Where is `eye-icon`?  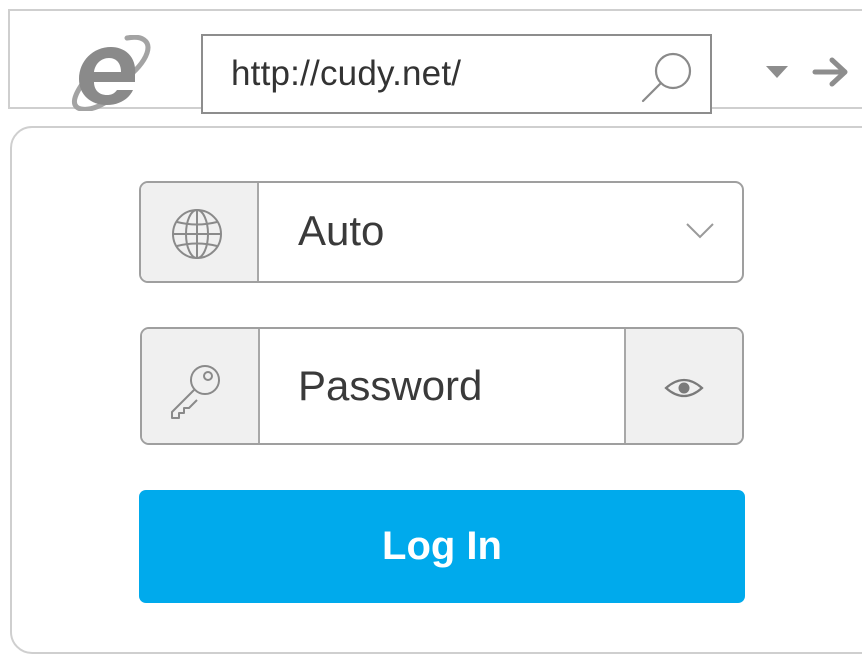 eye-icon is located at coordinates (684, 388).